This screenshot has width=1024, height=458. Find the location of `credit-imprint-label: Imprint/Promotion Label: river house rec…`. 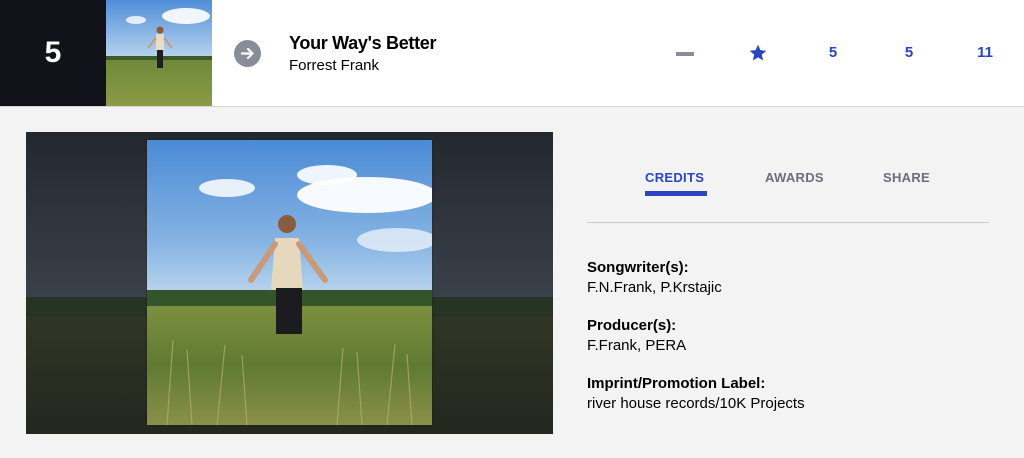

credit-imprint-label: Imprint/Promotion Label: river house rec… is located at coordinates (696, 393).